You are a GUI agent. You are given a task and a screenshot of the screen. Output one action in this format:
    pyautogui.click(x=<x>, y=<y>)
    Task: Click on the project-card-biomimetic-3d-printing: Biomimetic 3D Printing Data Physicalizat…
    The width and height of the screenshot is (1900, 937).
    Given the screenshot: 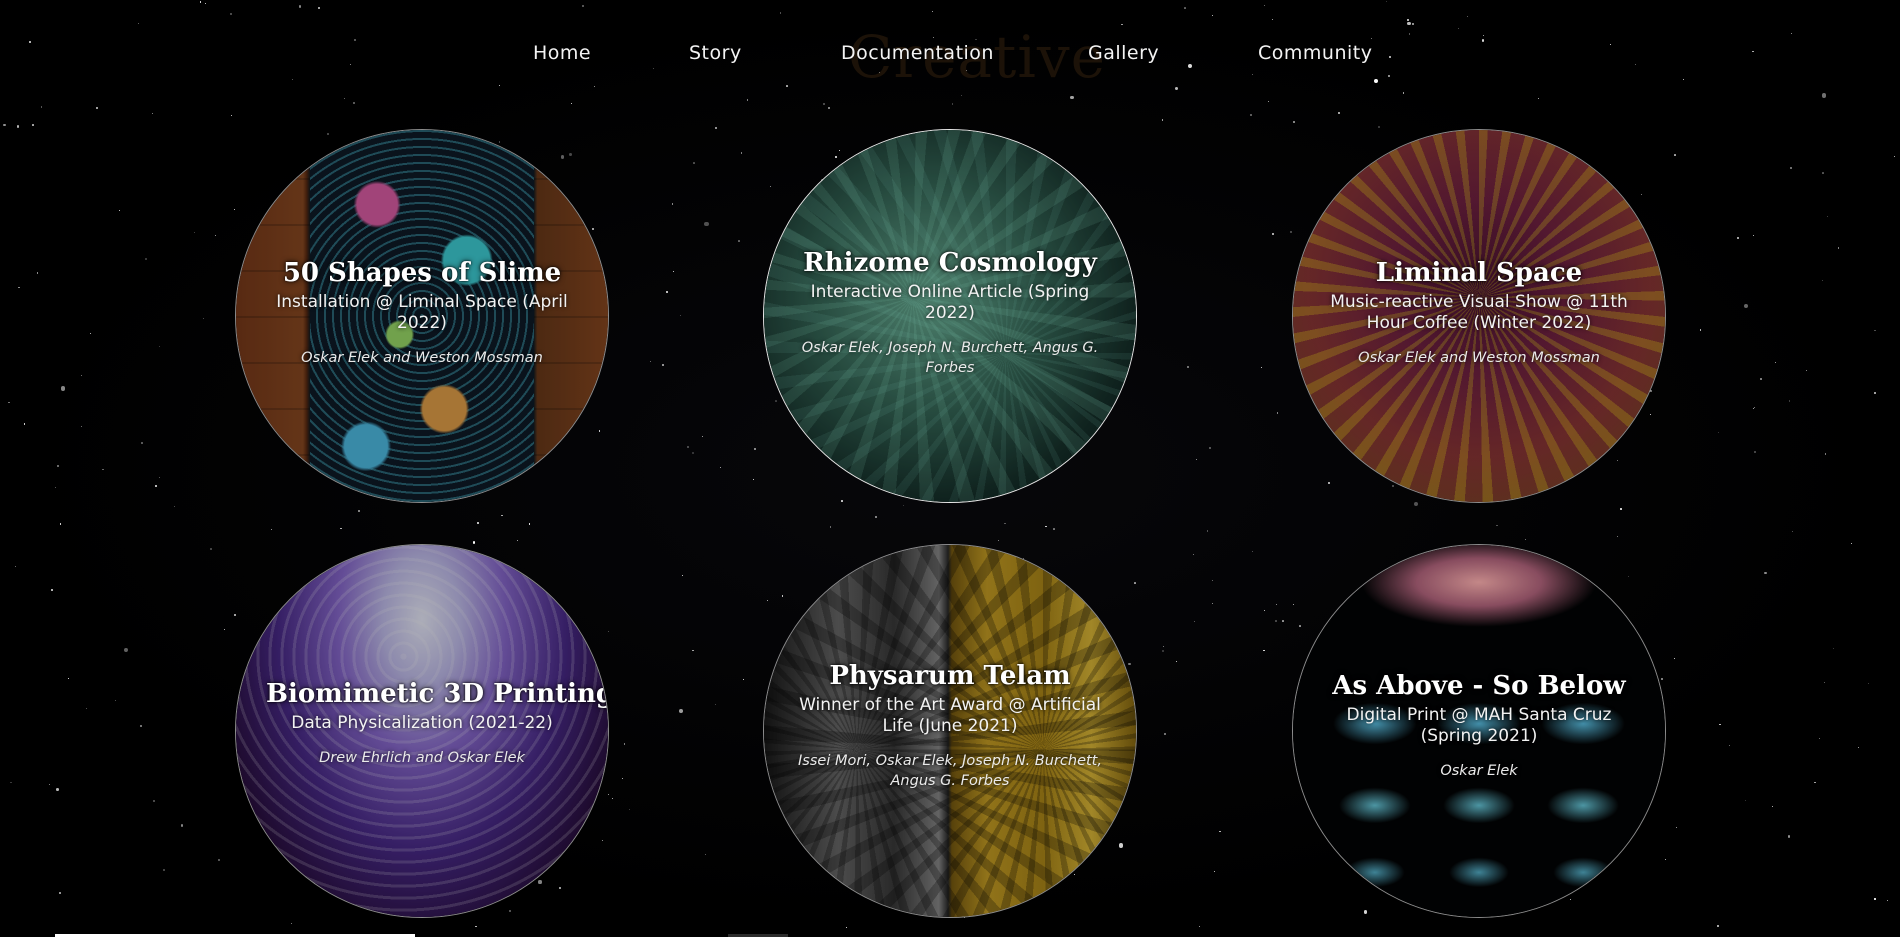 What is the action you would take?
    pyautogui.click(x=422, y=731)
    